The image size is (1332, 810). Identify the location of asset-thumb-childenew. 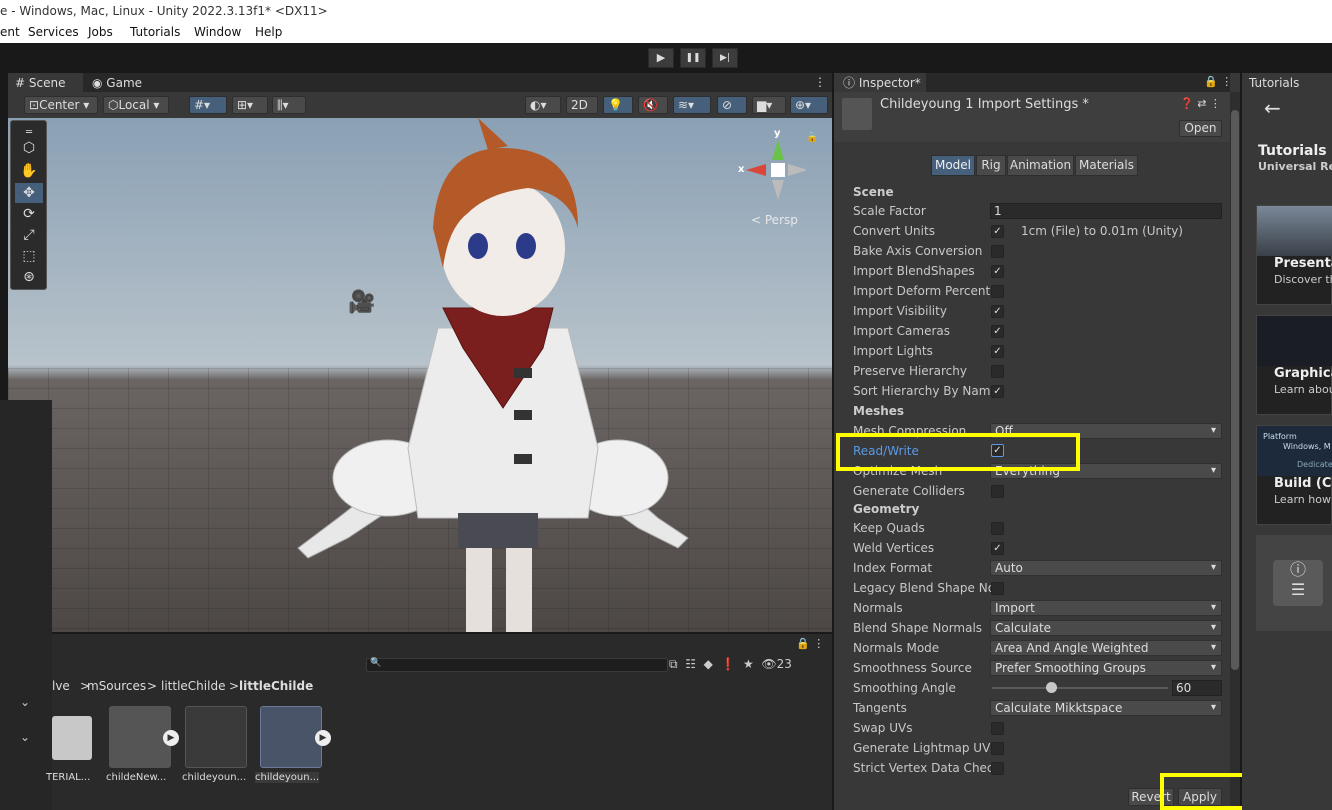
(140, 737).